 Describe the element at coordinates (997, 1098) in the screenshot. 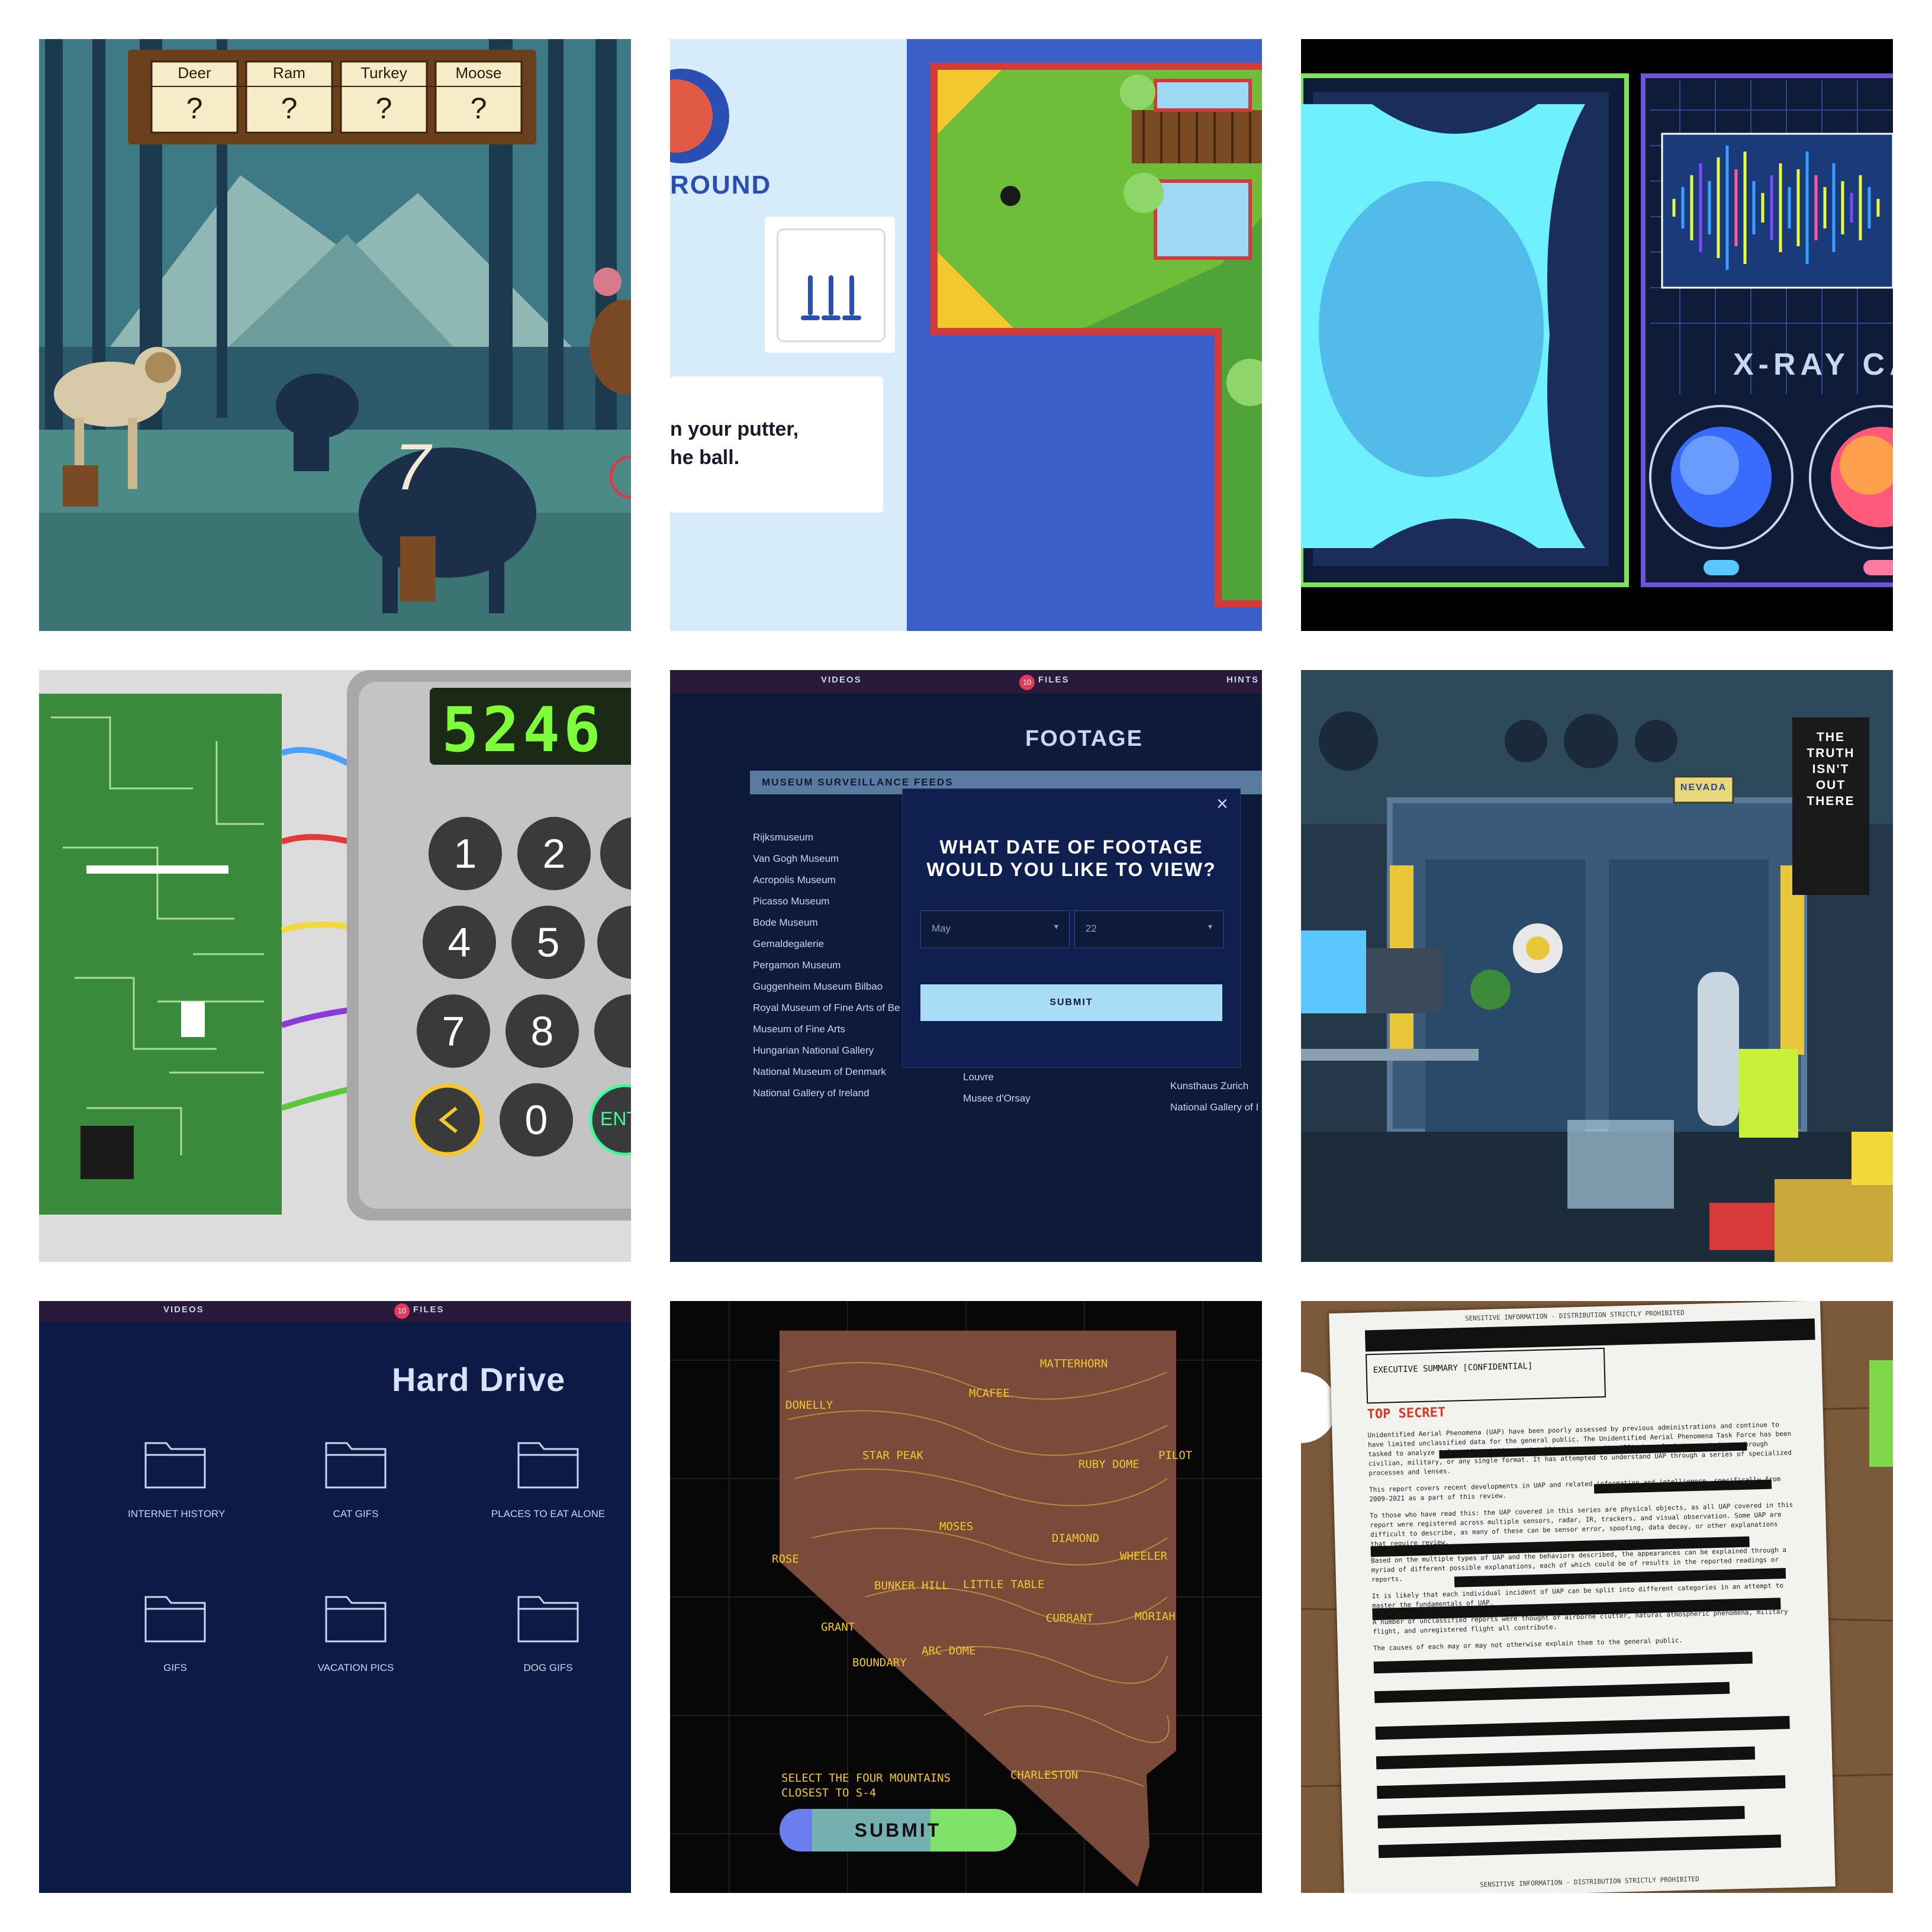

I see `museum-item: Musee d'Orsay` at that location.